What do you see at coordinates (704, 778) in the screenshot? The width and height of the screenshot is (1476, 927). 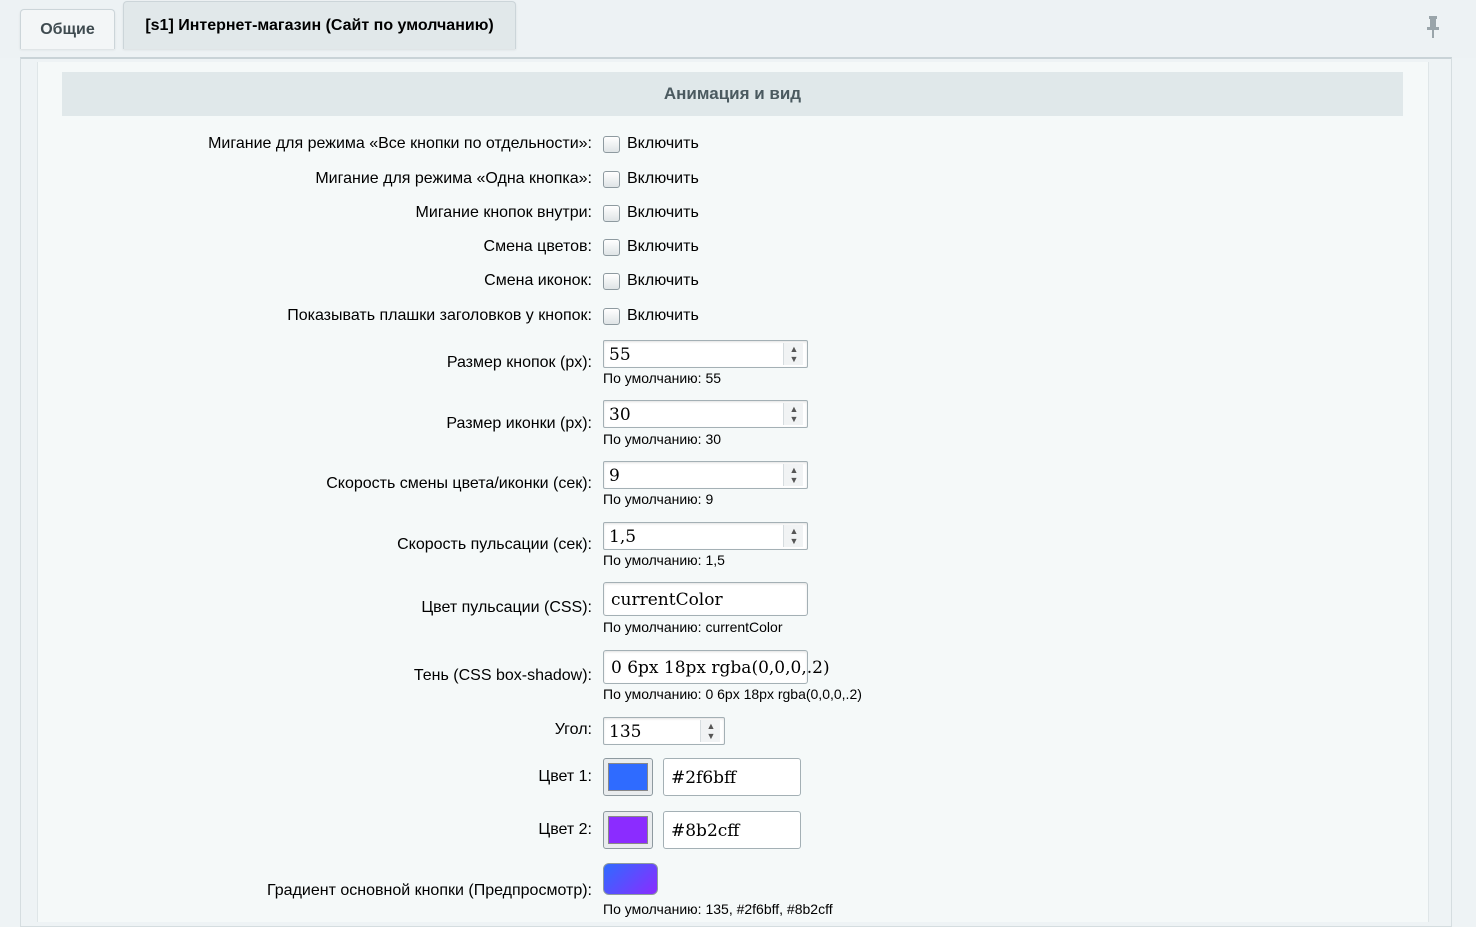 I see `color-1-hex-value: #2f6bff` at bounding box center [704, 778].